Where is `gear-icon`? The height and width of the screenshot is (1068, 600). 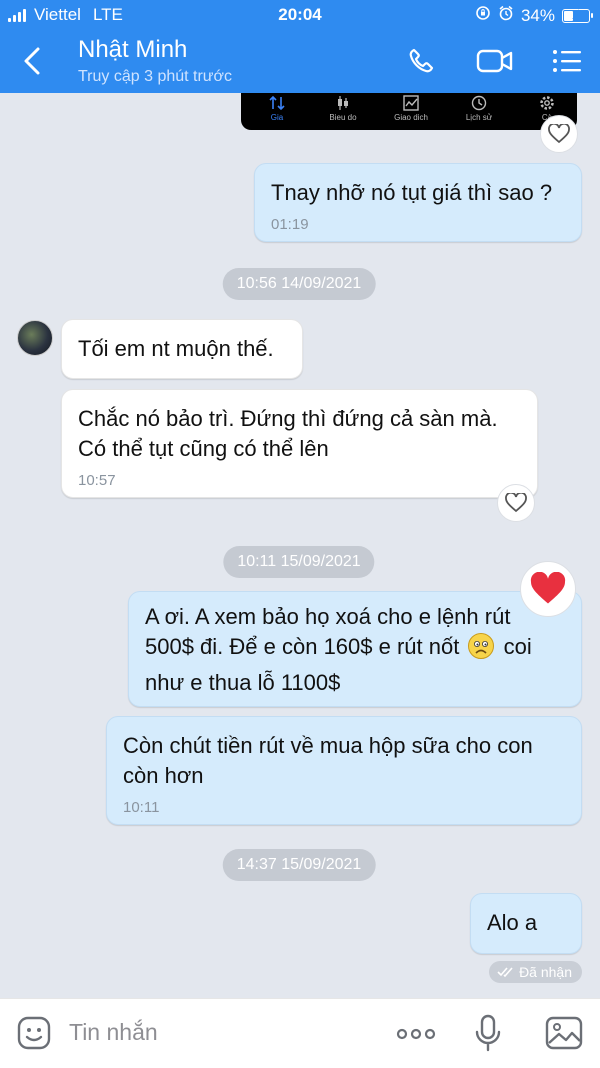
gear-icon is located at coordinates (547, 103).